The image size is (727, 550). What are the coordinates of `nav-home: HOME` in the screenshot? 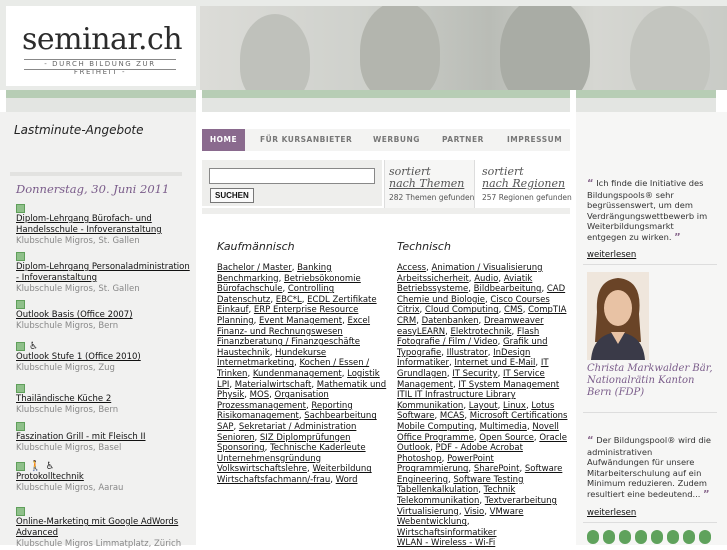 It's located at (223, 140).